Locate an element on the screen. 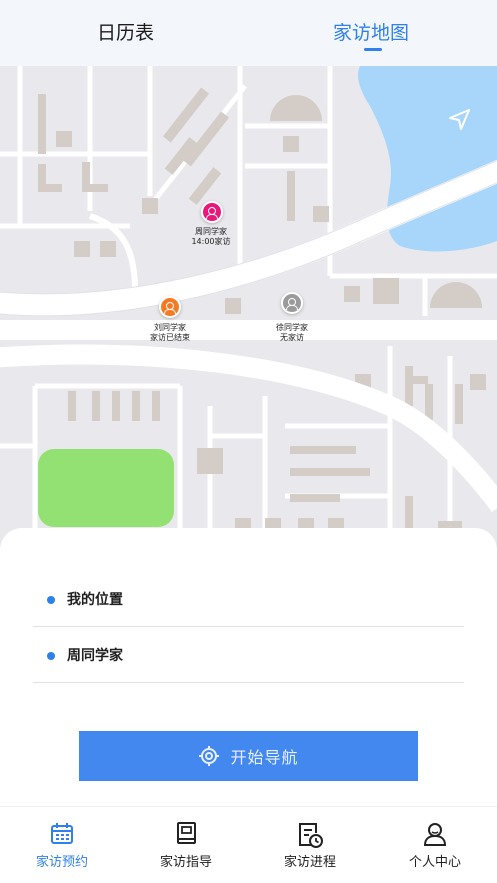  top-tab-bar: 日历表 家访地图 is located at coordinates (248, 33).